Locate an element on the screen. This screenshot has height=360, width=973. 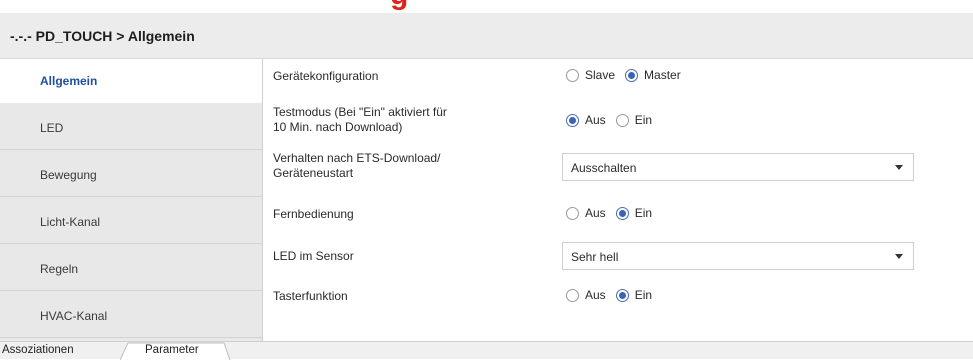
page-title: -.-.- PD_TOUCH > Allgemein is located at coordinates (102, 36).